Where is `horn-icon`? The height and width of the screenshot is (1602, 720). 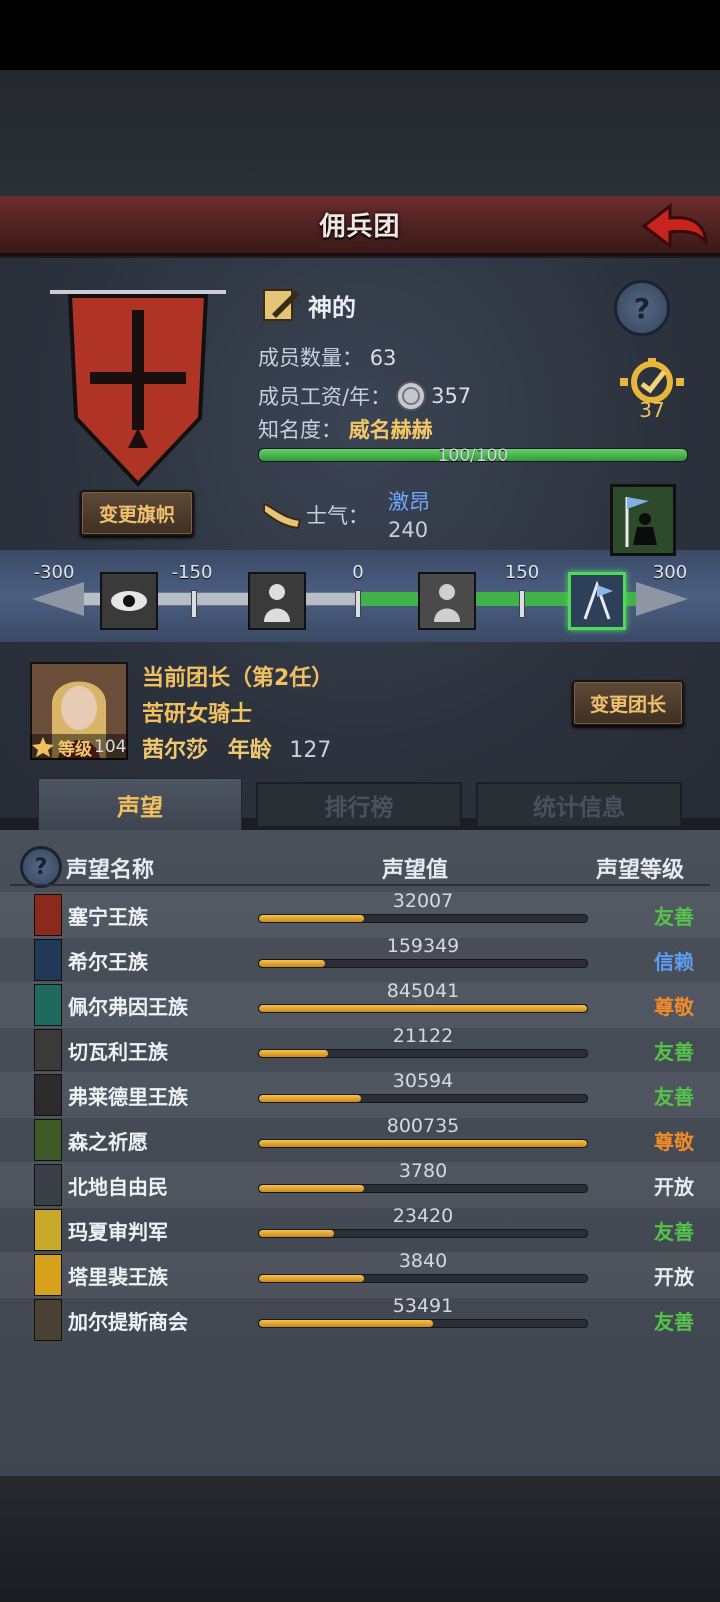 horn-icon is located at coordinates (282, 516).